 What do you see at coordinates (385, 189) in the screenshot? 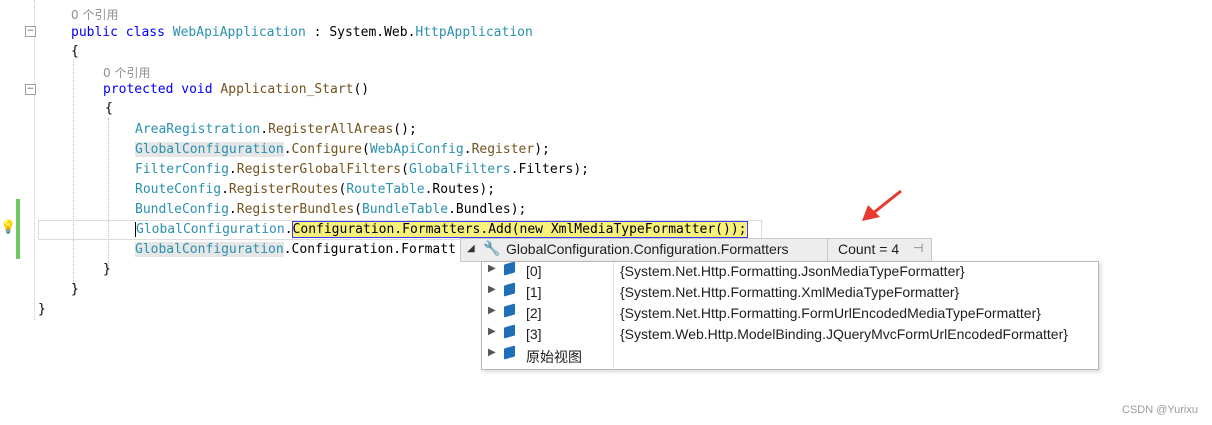
I see `type-name: RouteTable` at bounding box center [385, 189].